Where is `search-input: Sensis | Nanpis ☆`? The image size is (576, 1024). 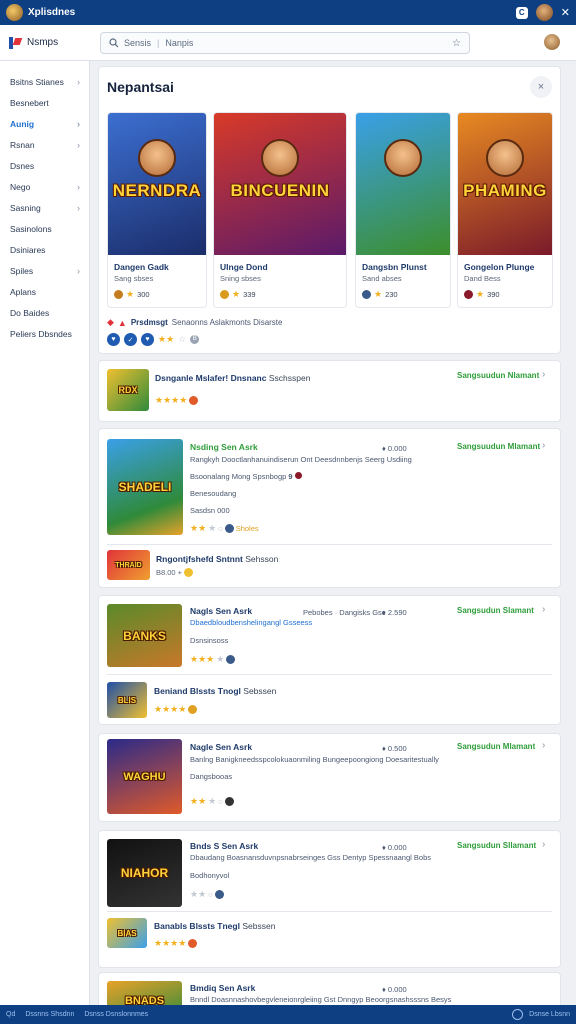 search-input: Sensis | Nanpis ☆ is located at coordinates (285, 43).